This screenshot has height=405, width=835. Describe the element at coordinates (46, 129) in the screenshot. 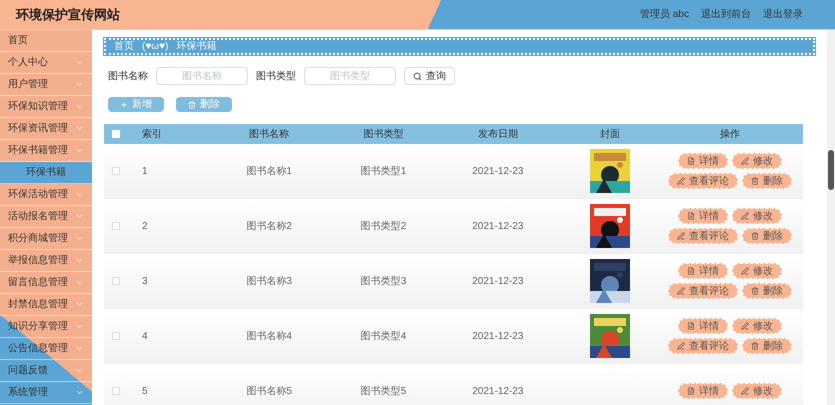

I see `sidebar-item: 环保资讯管理` at that location.